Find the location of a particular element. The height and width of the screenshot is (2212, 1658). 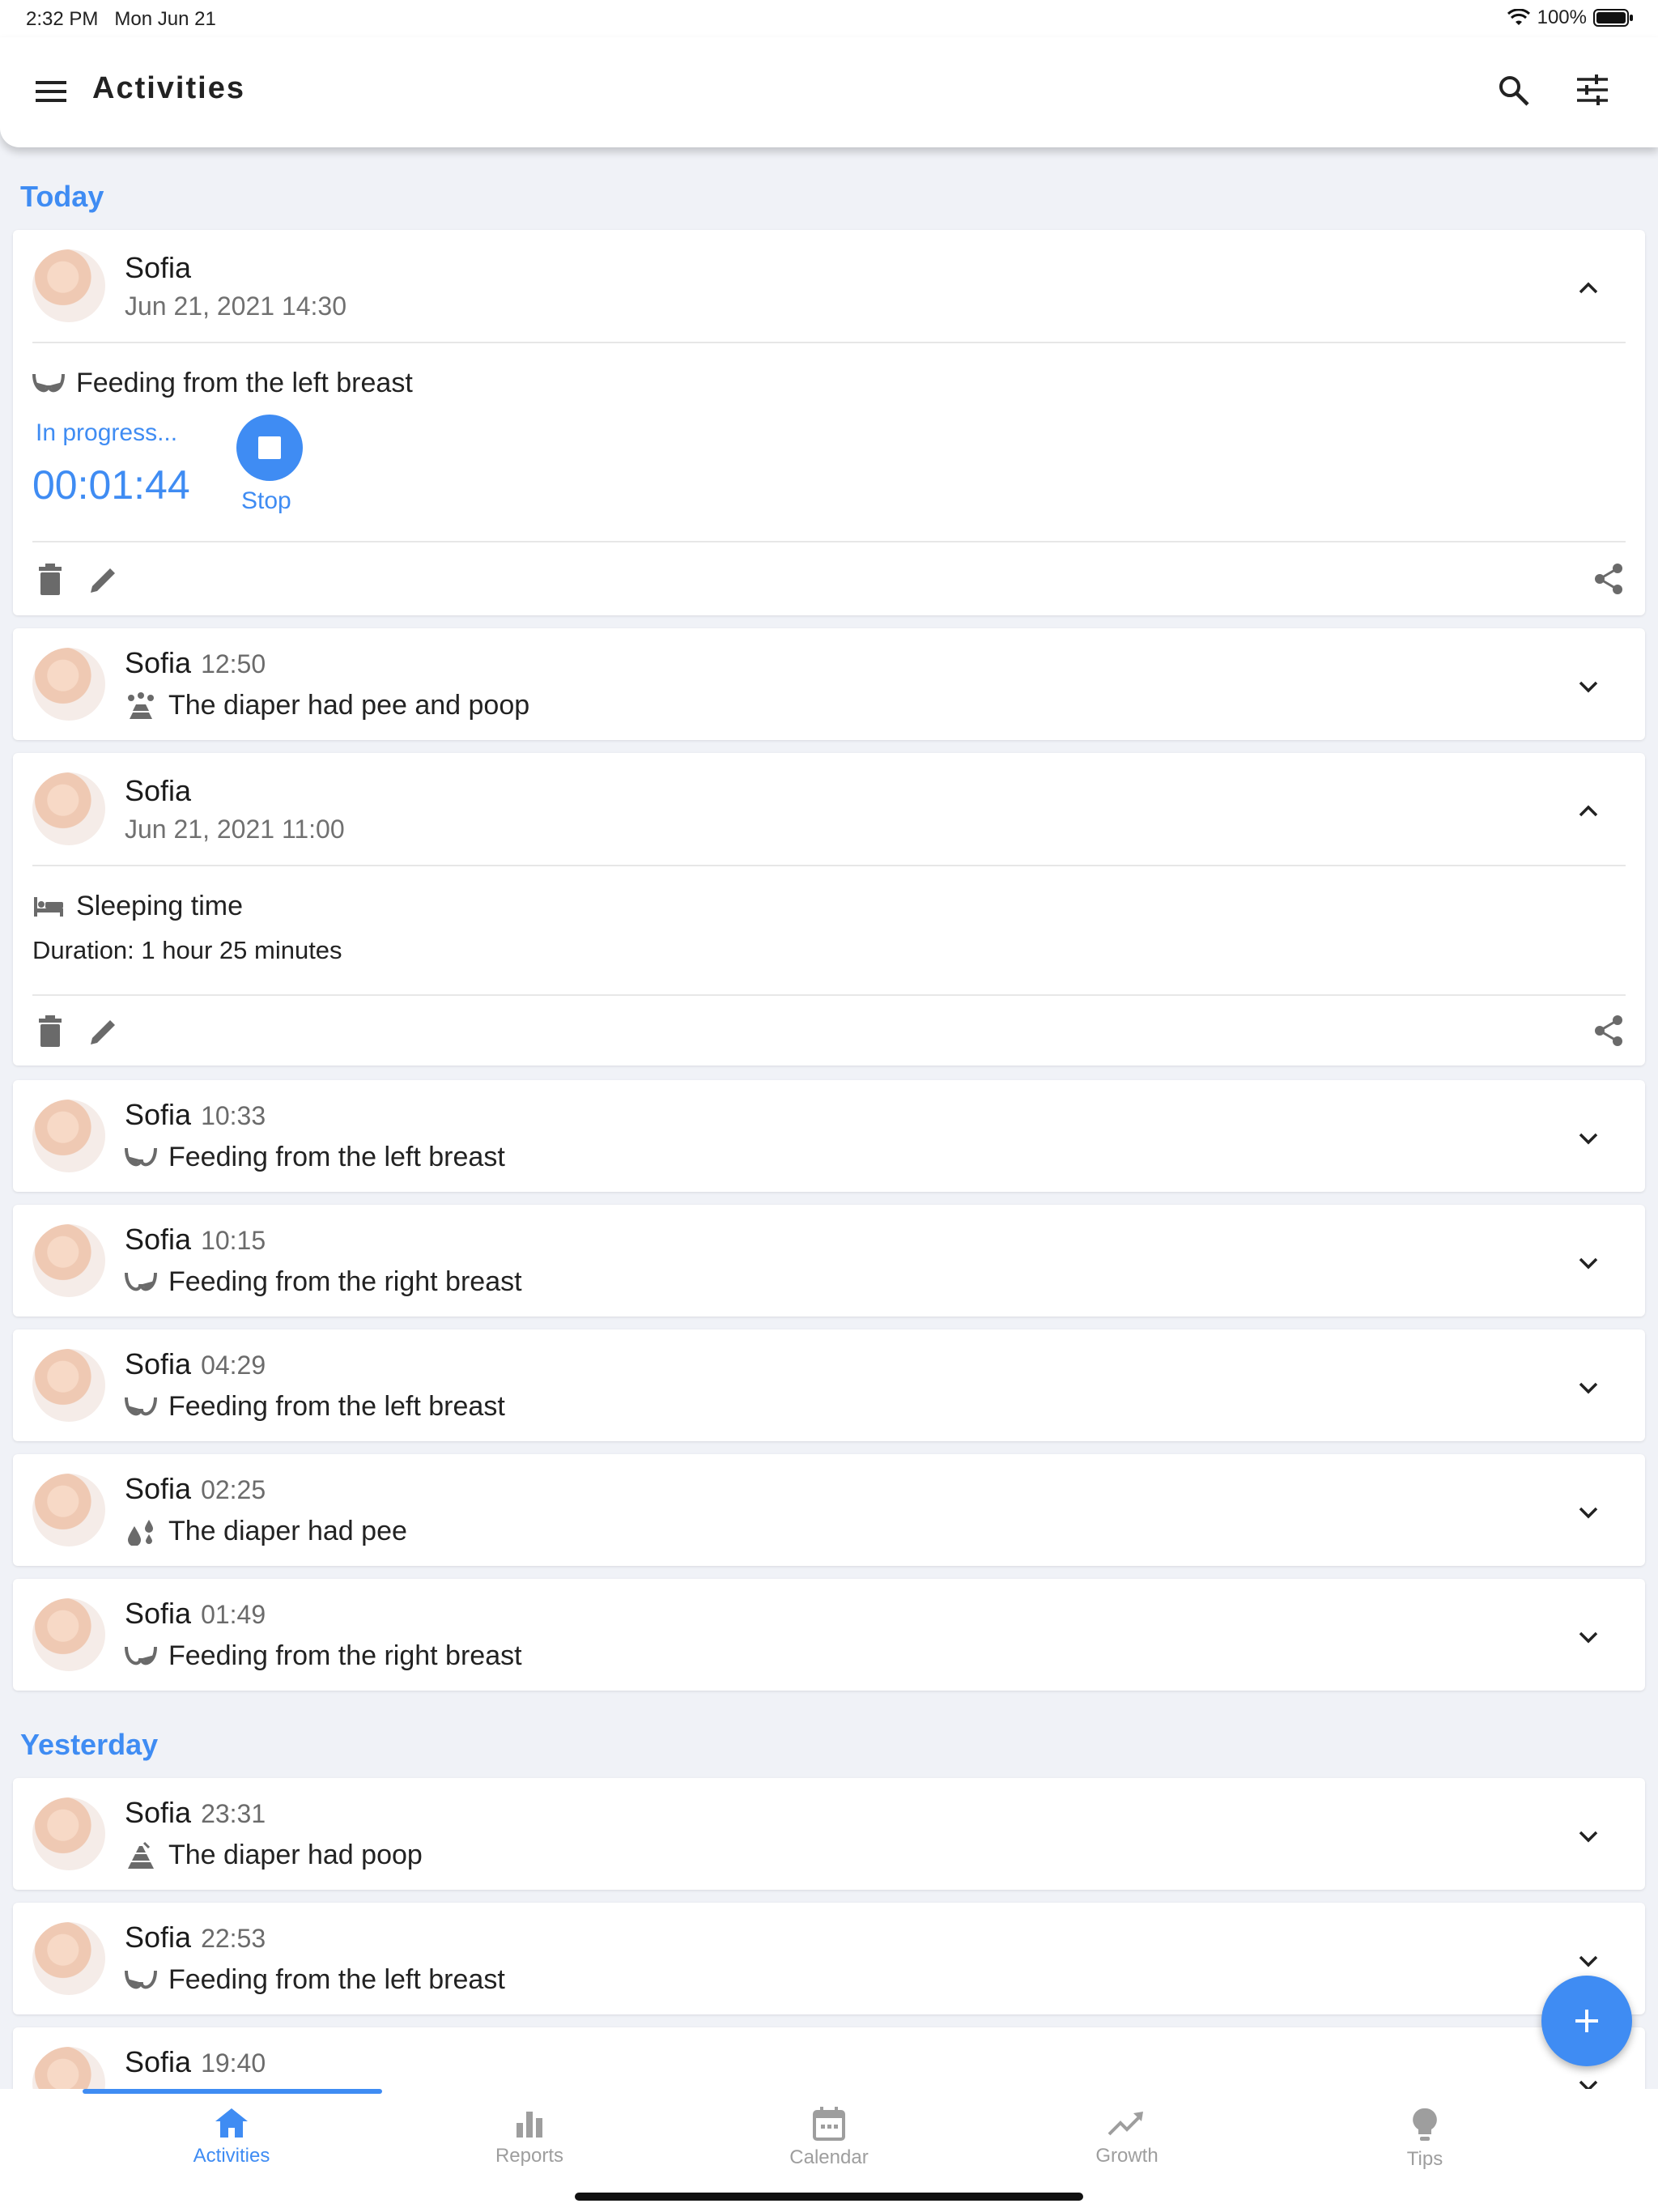

nav-label: Calendar is located at coordinates (829, 2157).